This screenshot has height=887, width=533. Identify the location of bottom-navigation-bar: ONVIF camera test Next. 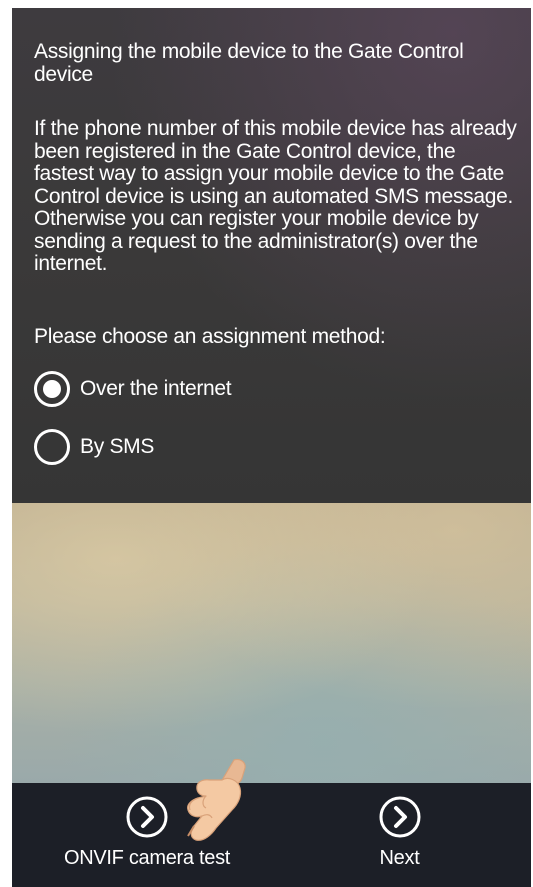
(271, 835).